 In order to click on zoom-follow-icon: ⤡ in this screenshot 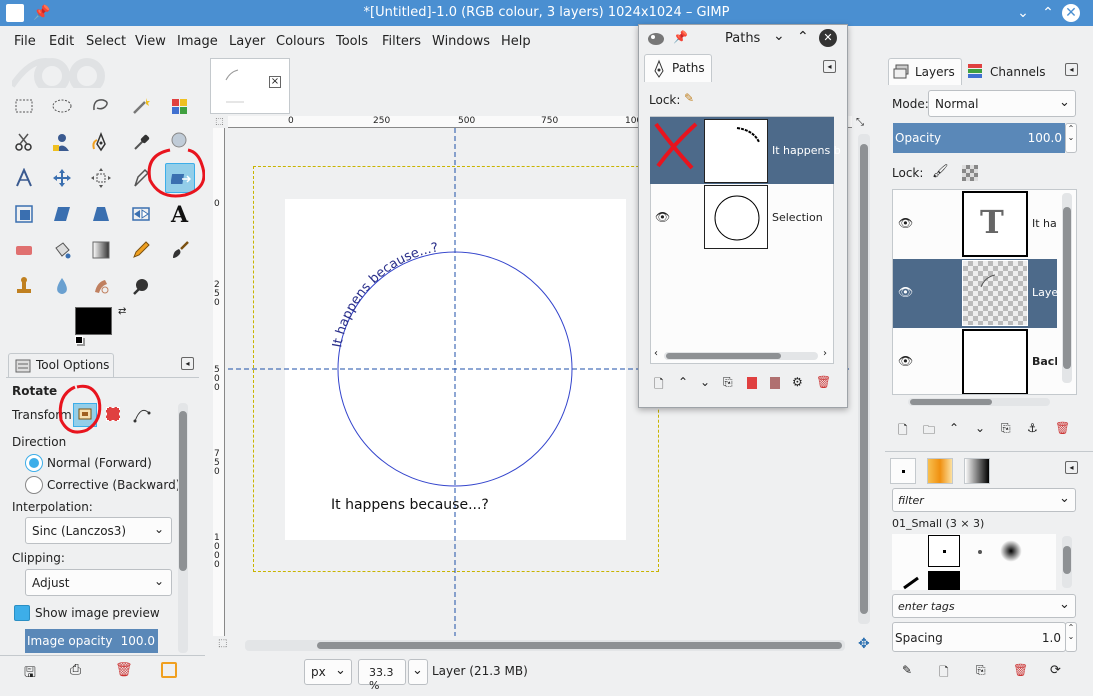, I will do `click(860, 122)`.